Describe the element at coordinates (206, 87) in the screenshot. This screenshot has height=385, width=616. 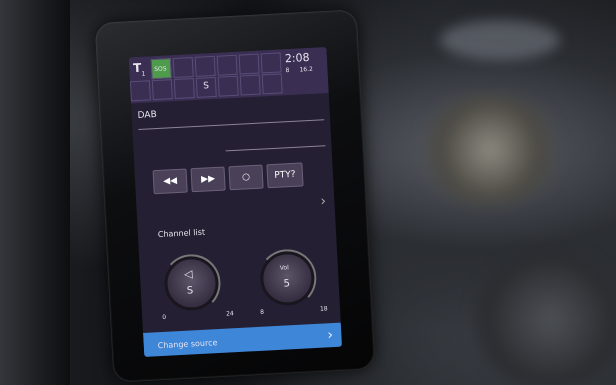
I see `speed-icon: S` at that location.